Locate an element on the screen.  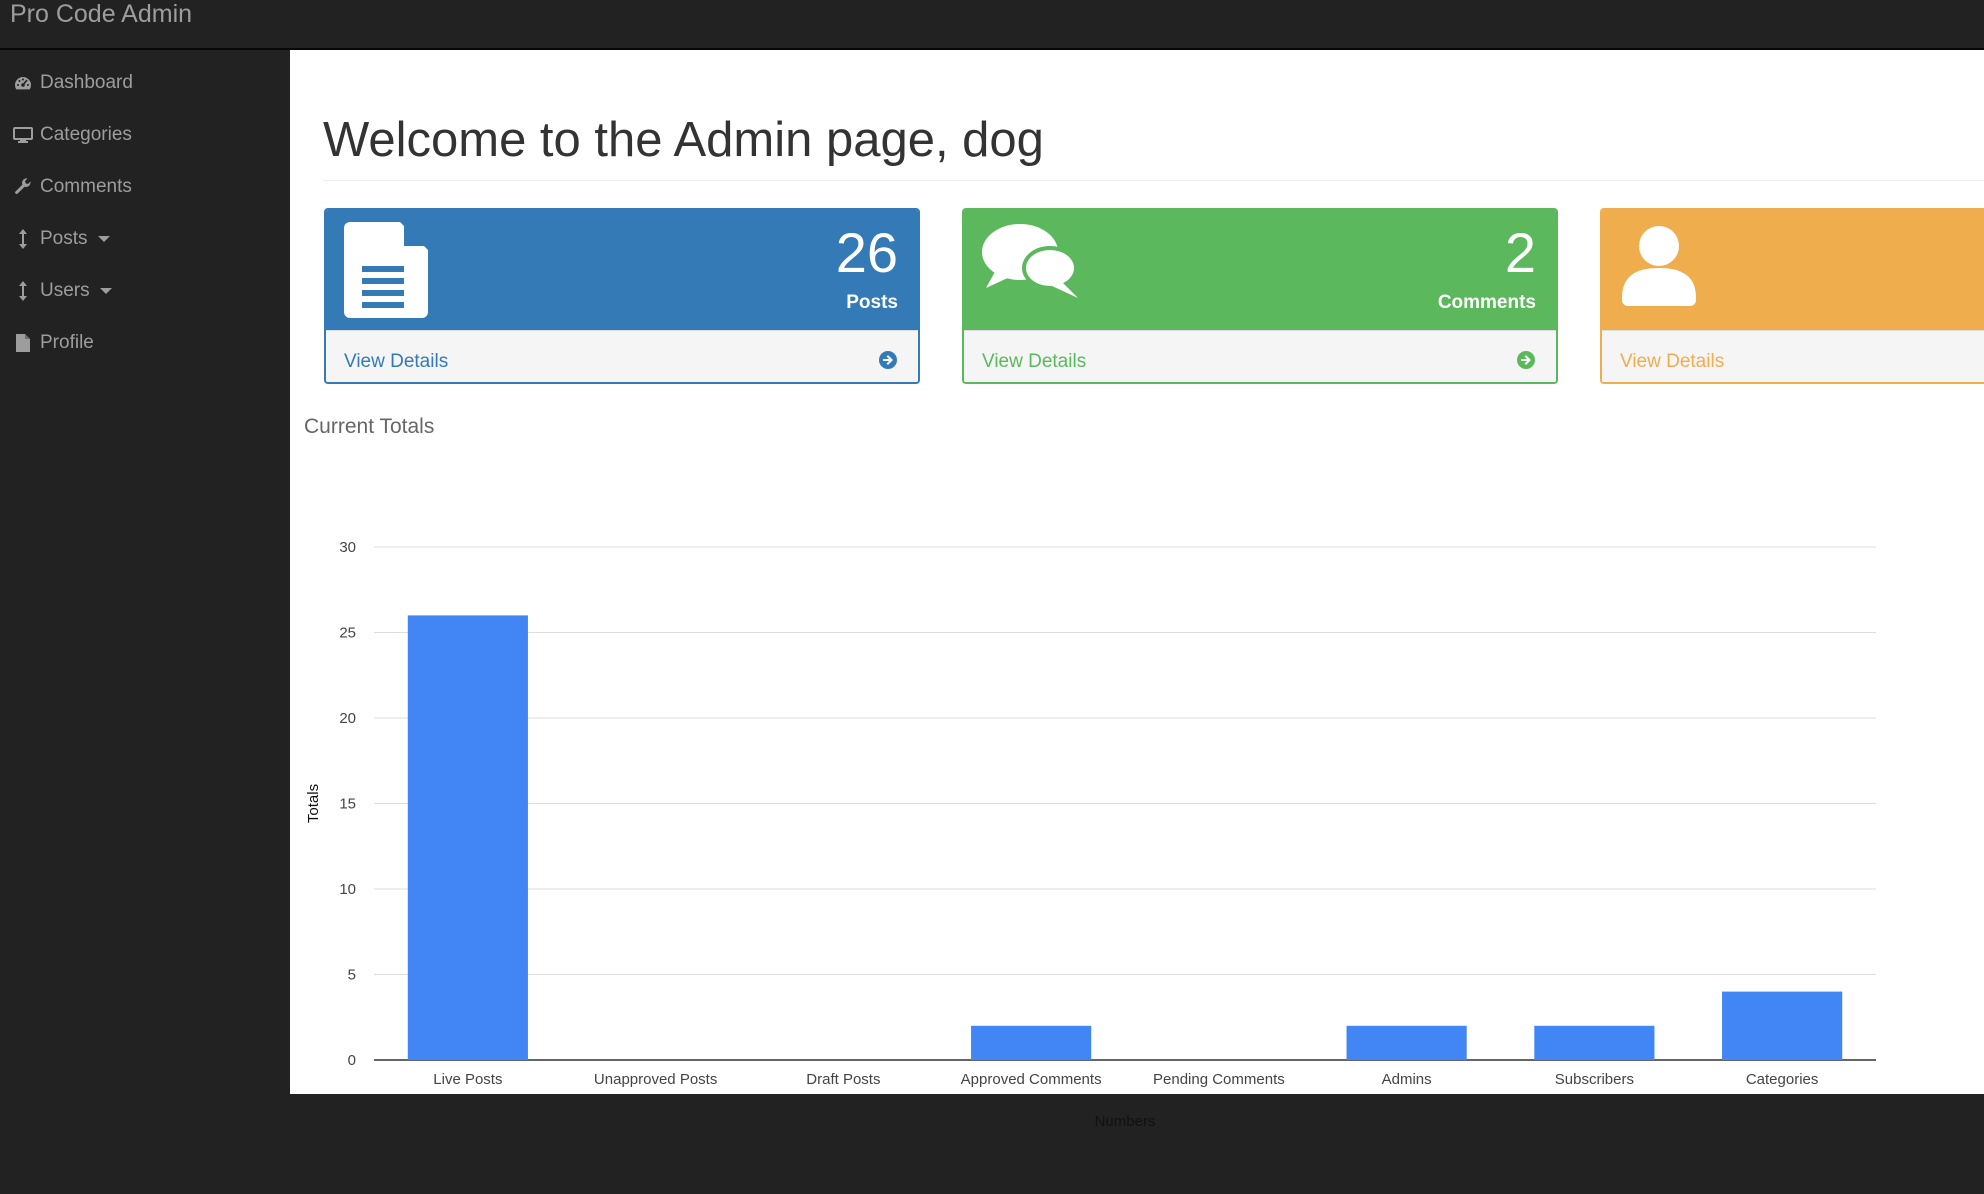
sidebar-item-dashboard: Dashboard is located at coordinates (145, 83).